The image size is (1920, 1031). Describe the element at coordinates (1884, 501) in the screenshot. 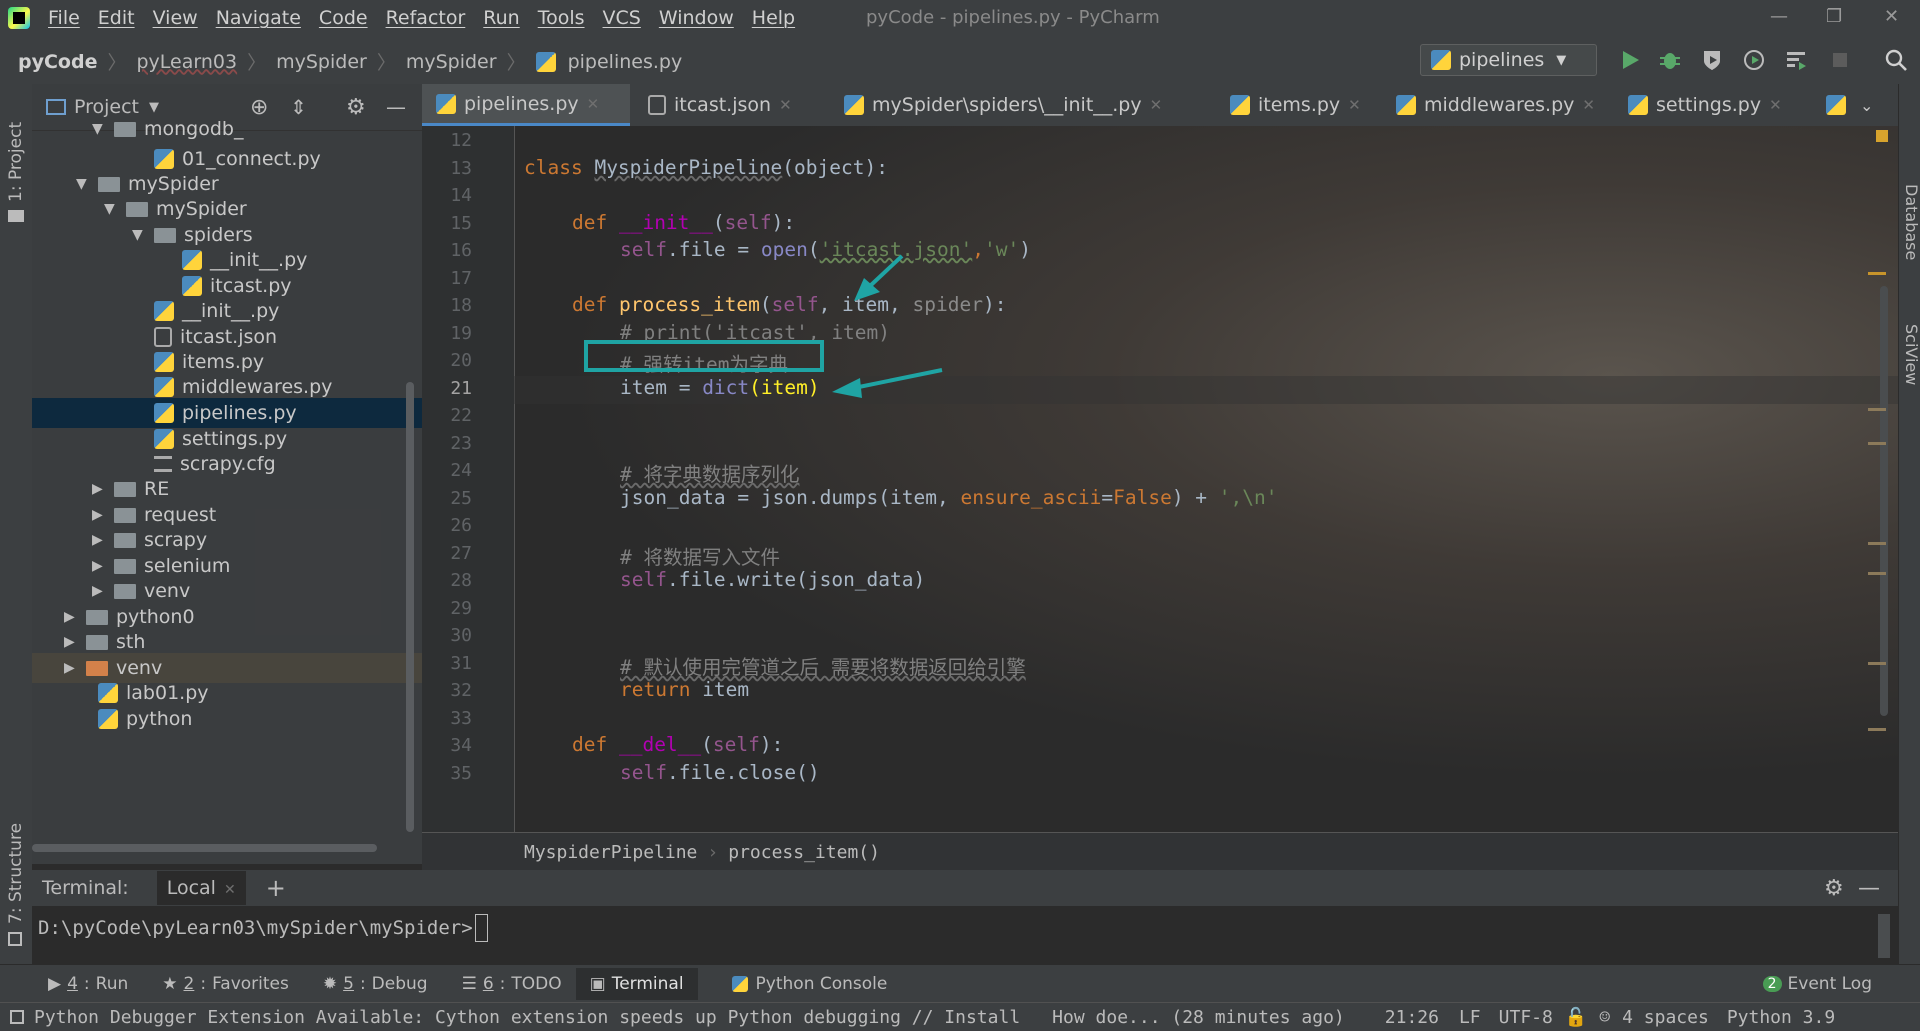

I see `editor-scrollbar` at that location.